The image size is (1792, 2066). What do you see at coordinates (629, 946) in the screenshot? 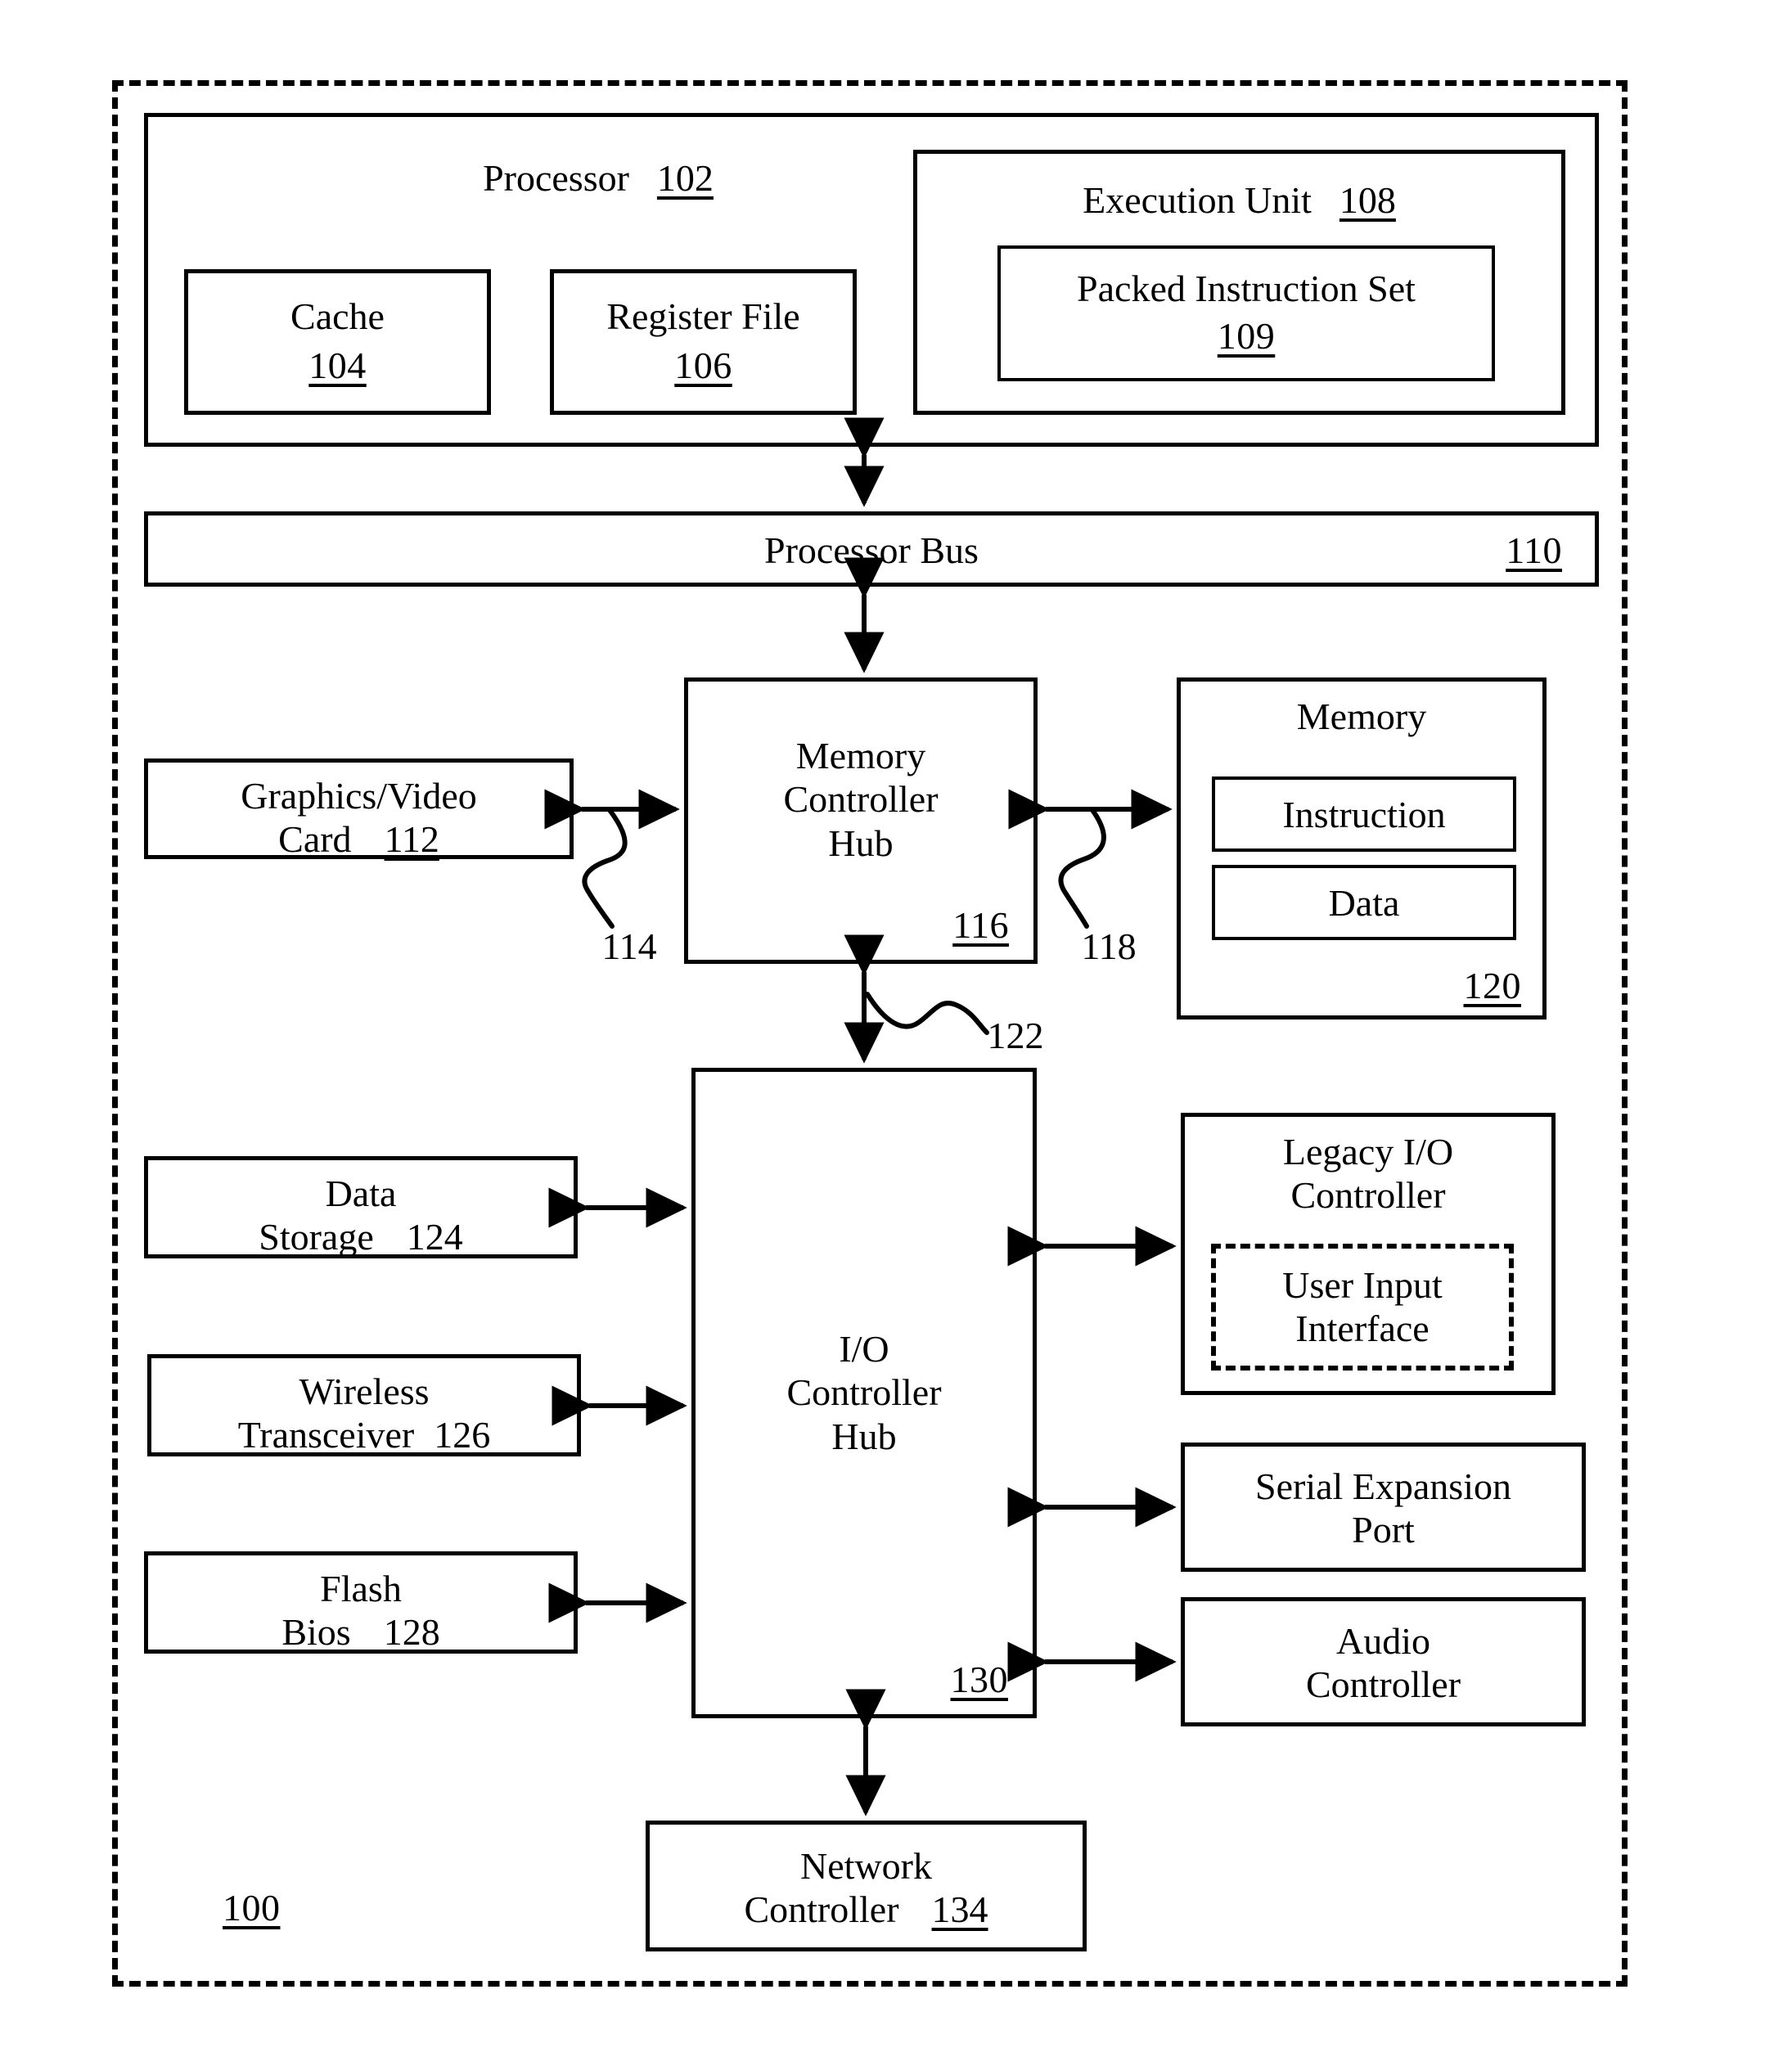
I see `lead-line-114-label: 114` at bounding box center [629, 946].